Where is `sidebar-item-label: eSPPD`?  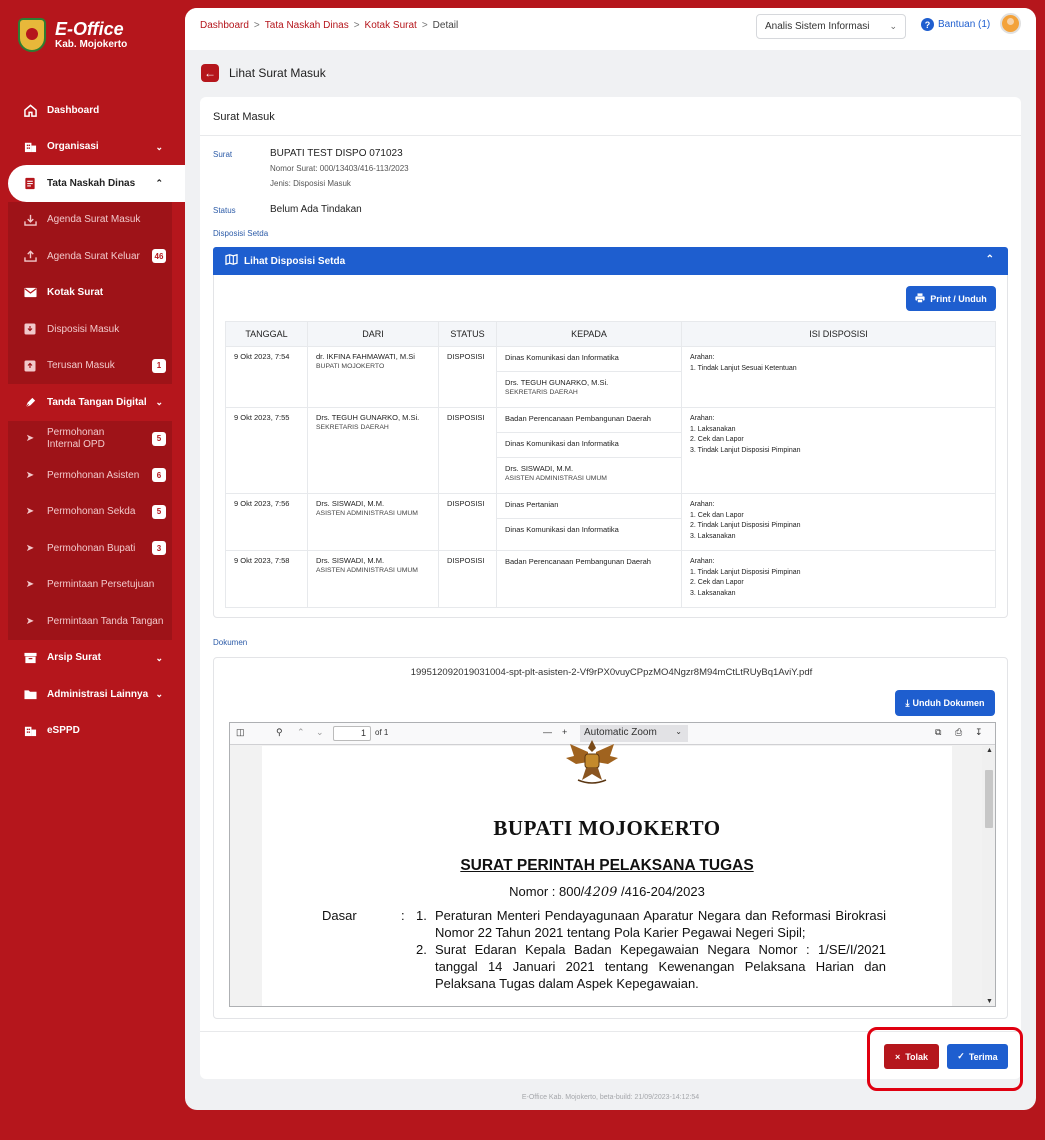
sidebar-item-label: eSPPD is located at coordinates (63, 731).